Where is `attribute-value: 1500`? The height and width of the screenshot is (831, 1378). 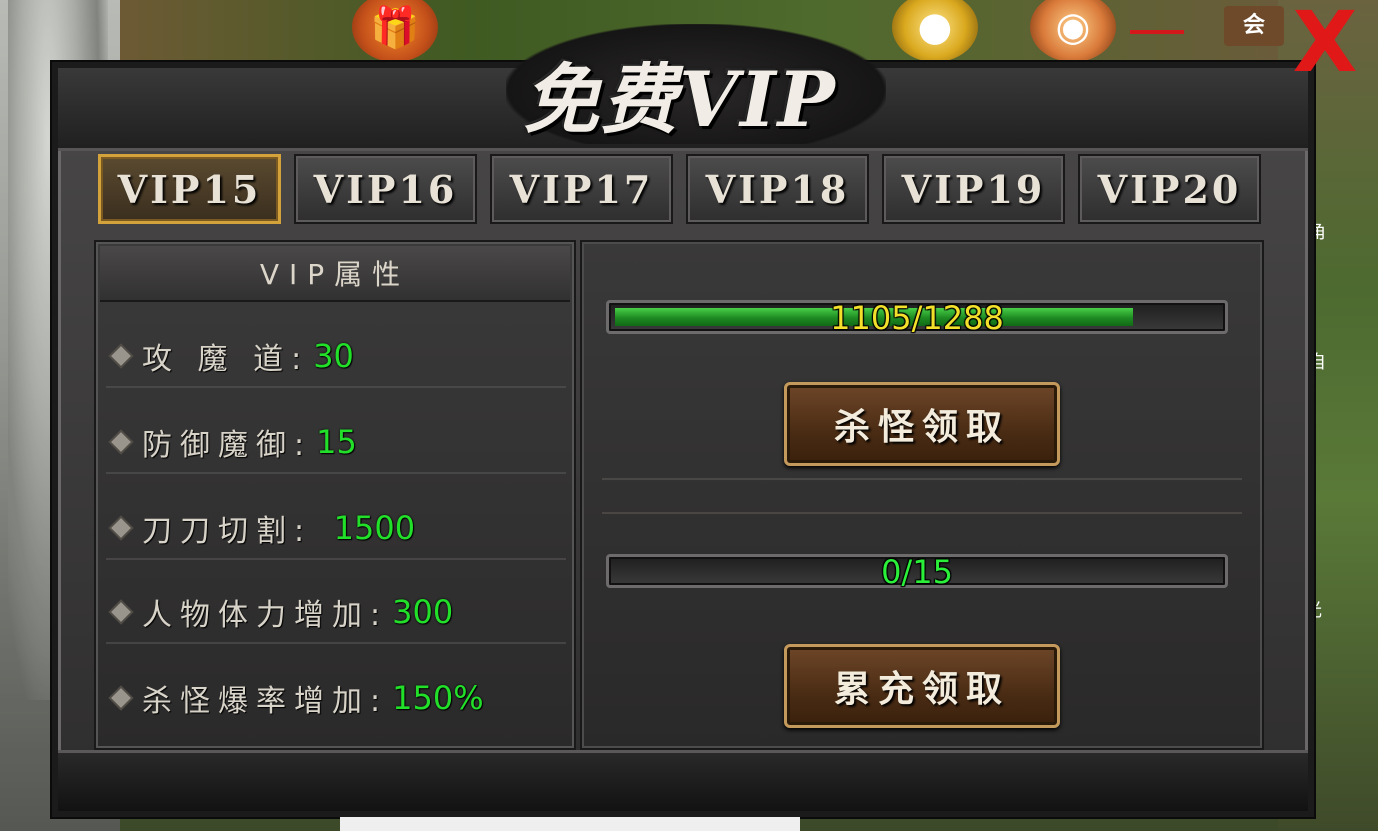 attribute-value: 1500 is located at coordinates (374, 528).